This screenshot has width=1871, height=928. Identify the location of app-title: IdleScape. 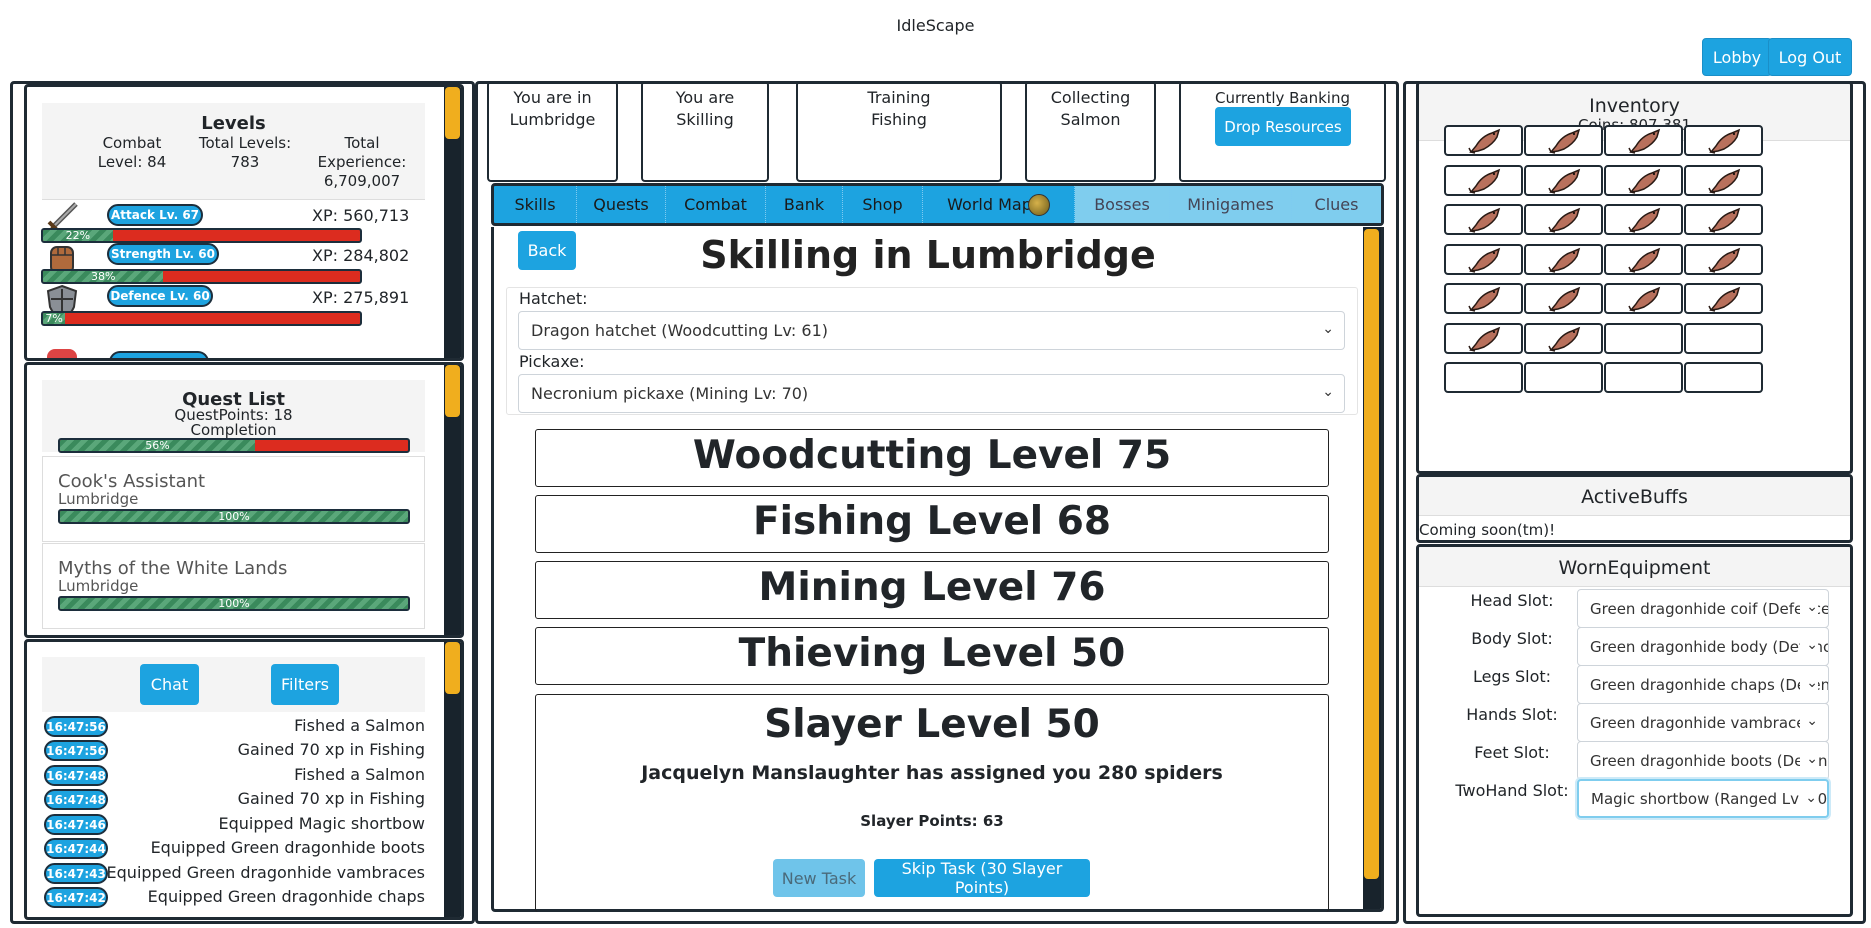
(935, 25).